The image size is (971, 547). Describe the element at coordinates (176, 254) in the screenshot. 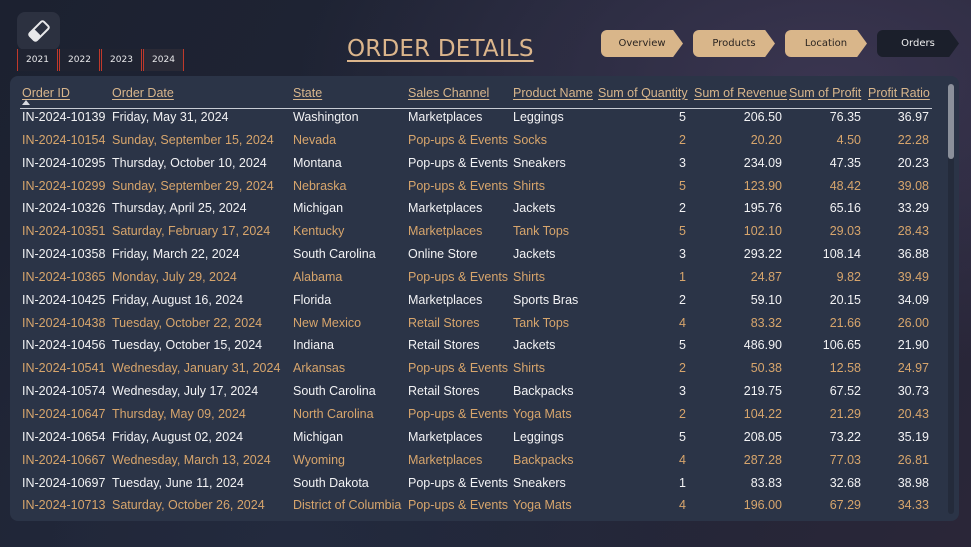

I see `cell-order-date: Friday, March 22, 2024` at that location.